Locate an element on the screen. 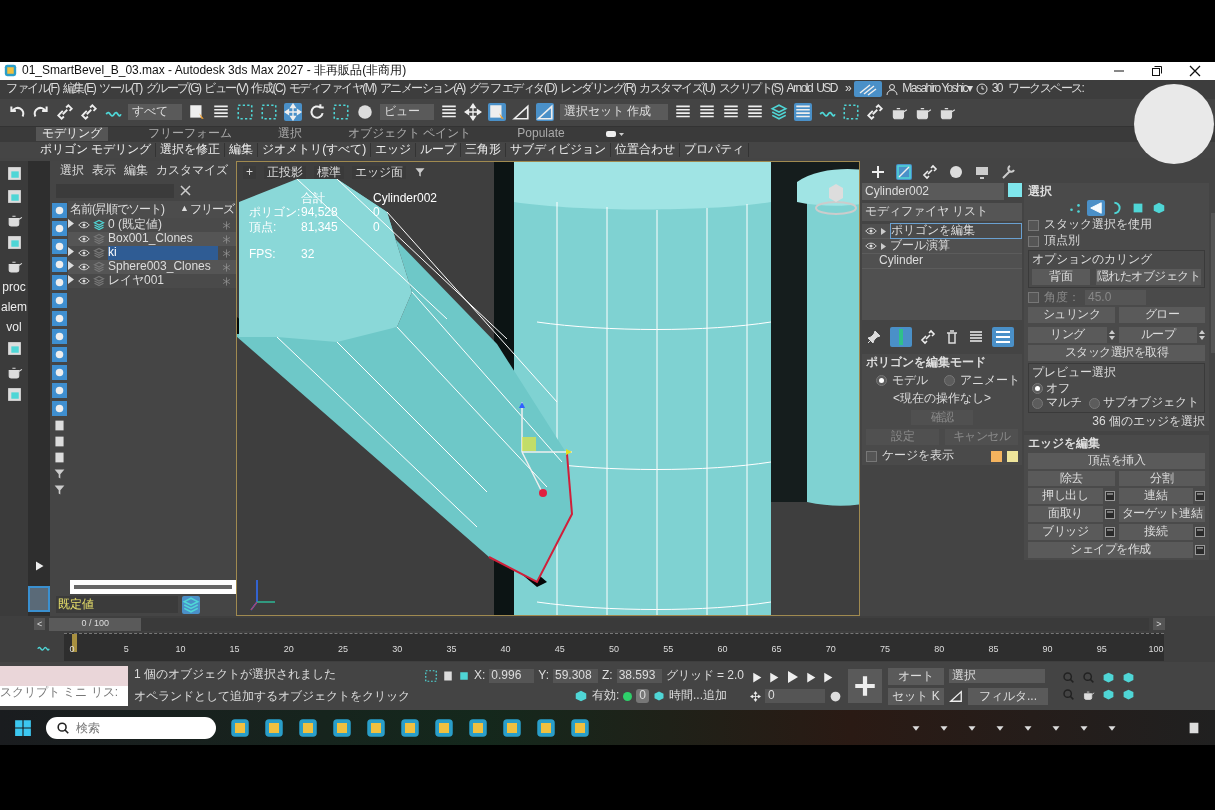 The height and width of the screenshot is (810, 1215). dashed-square-icon is located at coordinates (245, 112).